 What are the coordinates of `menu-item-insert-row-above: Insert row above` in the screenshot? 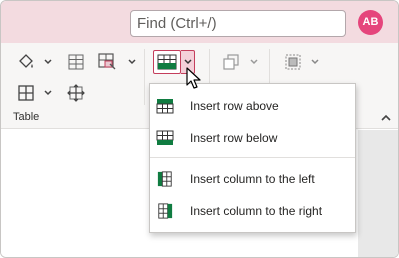 It's located at (252, 106).